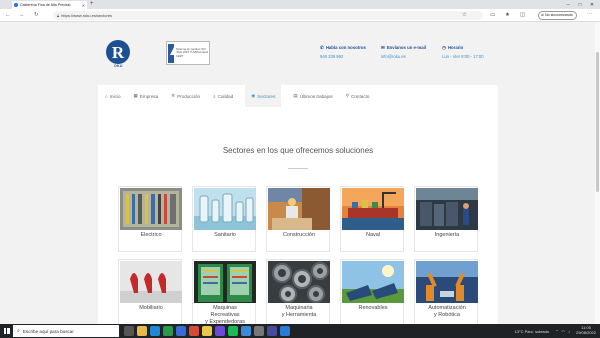  I want to click on roku-logo: R, so click(118, 52).